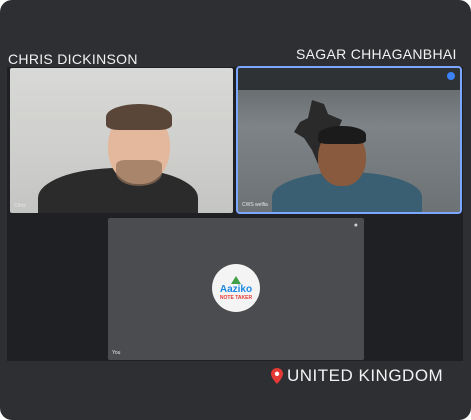  Describe the element at coordinates (236, 298) in the screenshot. I see `logo-subtitle: NOTE TAKER` at that location.